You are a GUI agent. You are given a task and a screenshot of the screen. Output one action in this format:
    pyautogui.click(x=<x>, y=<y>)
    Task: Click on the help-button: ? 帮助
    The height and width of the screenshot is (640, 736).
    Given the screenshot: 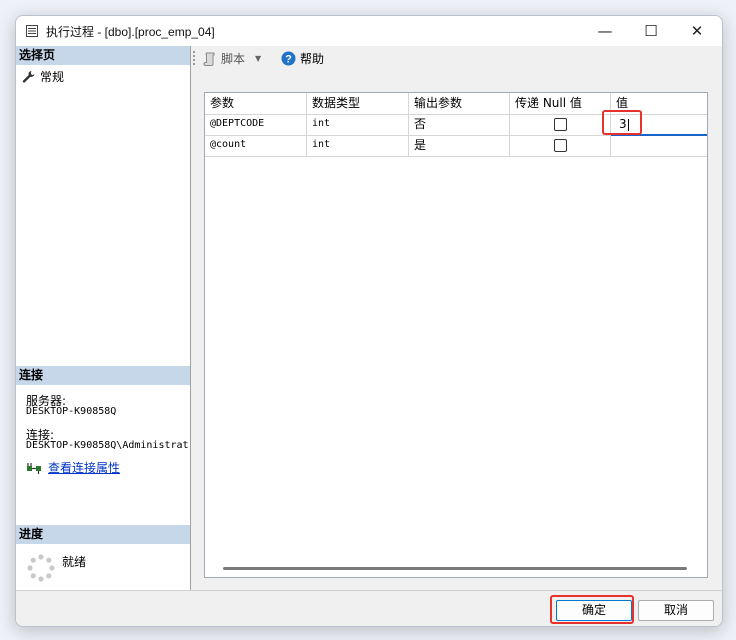 What is the action you would take?
    pyautogui.click(x=302, y=58)
    